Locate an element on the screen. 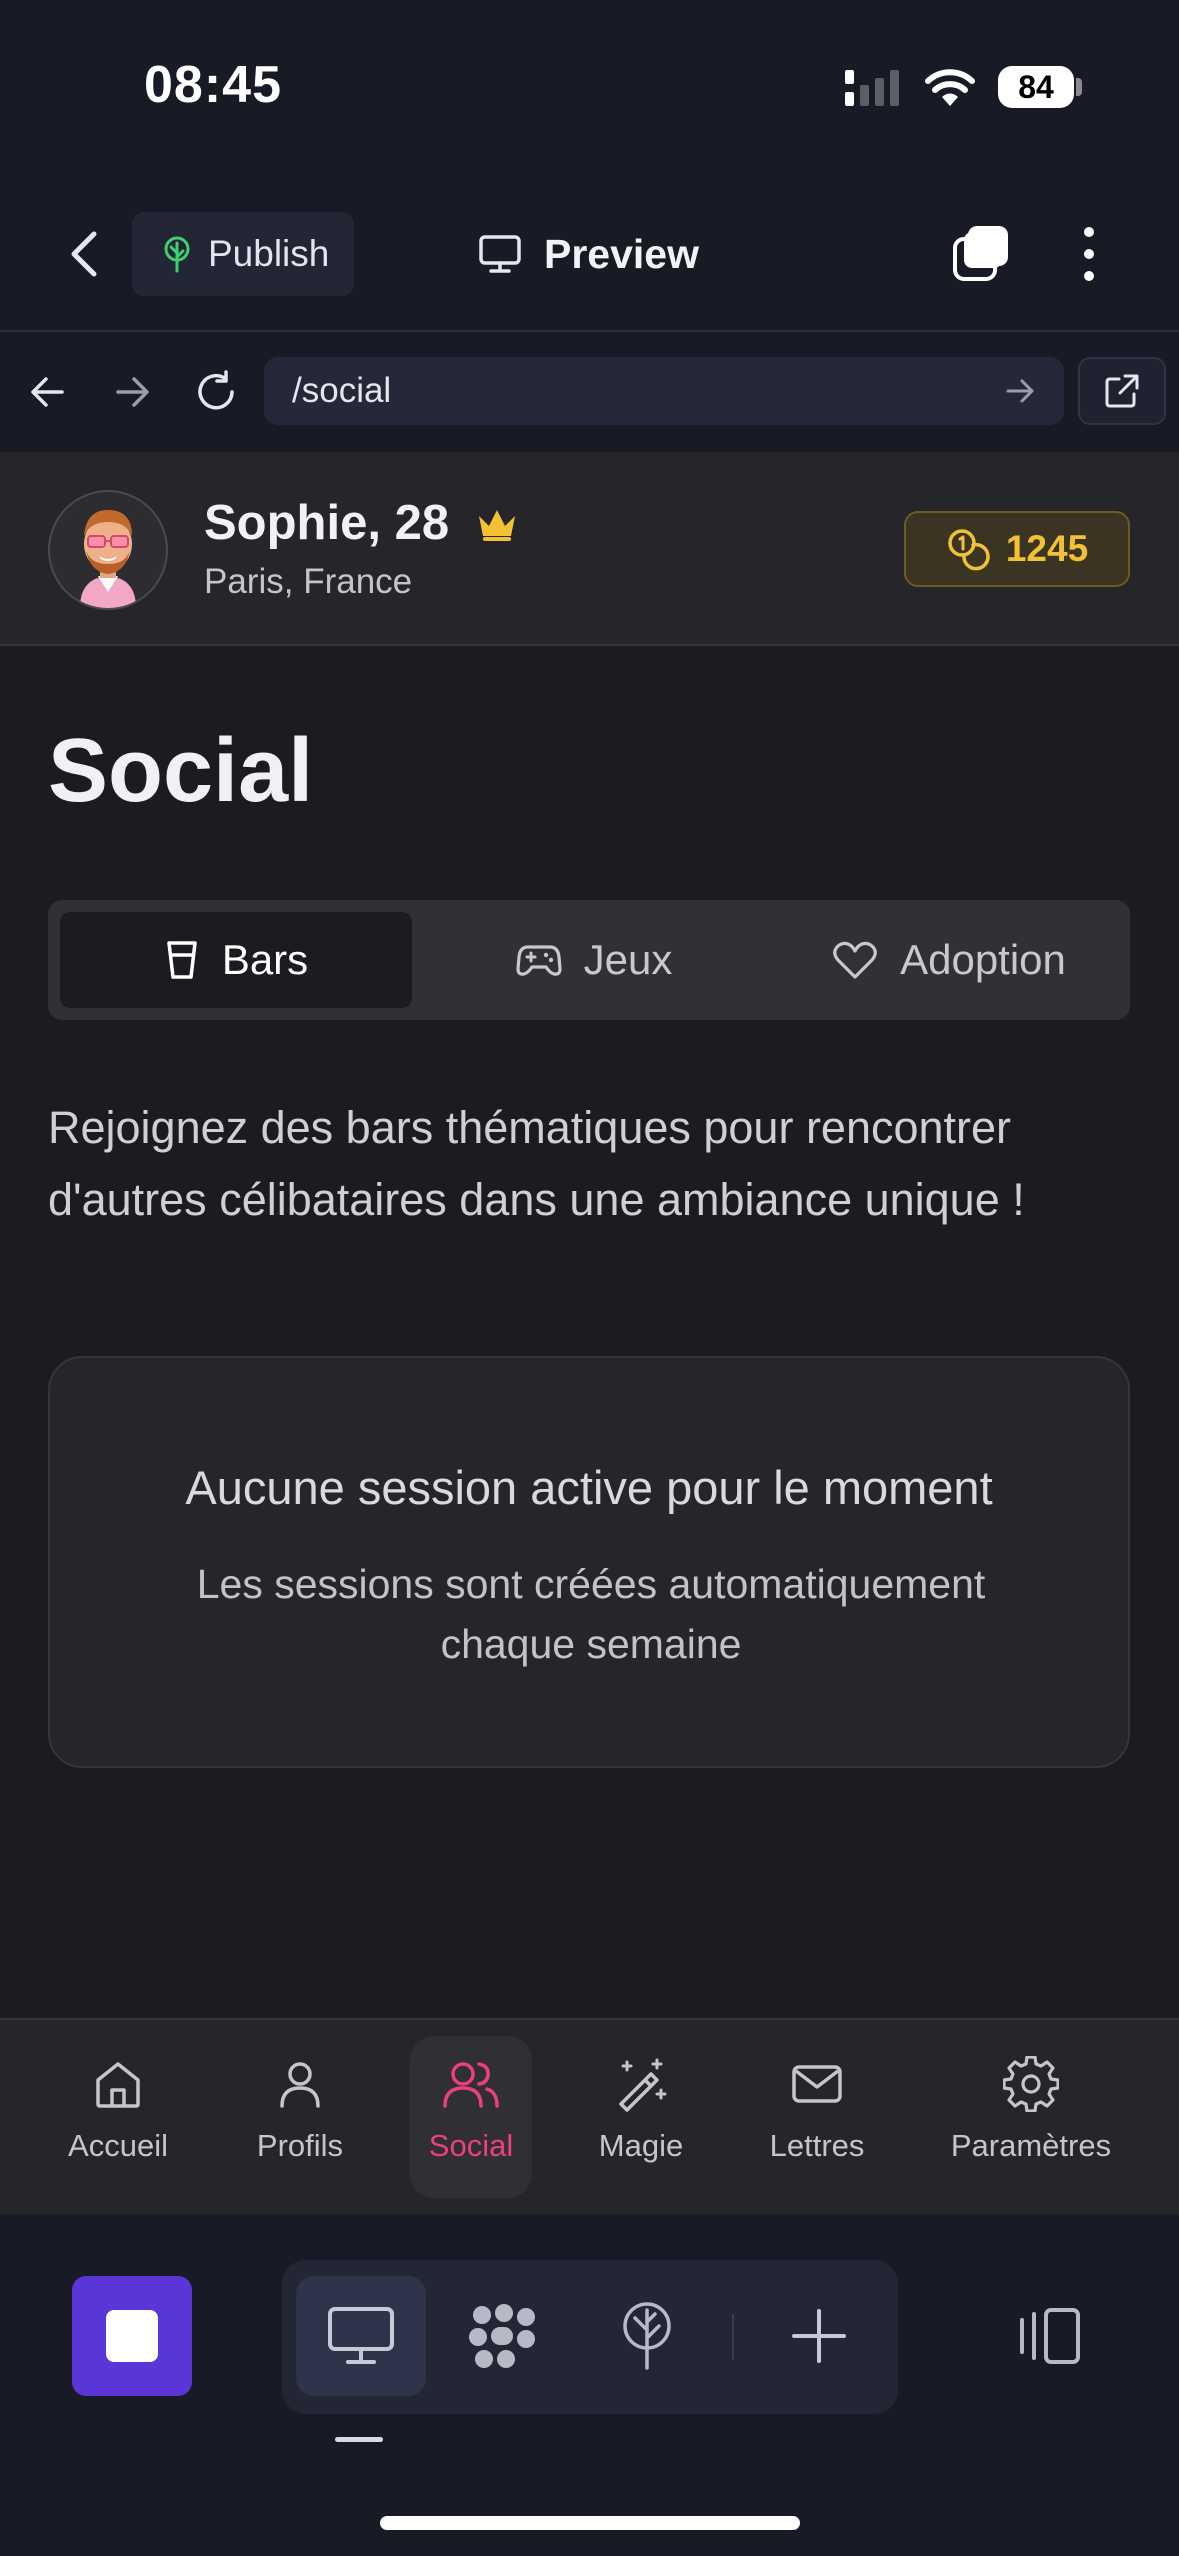 The image size is (1179, 2556). nav-item-parametres: Paramètres is located at coordinates (1031, 2117).